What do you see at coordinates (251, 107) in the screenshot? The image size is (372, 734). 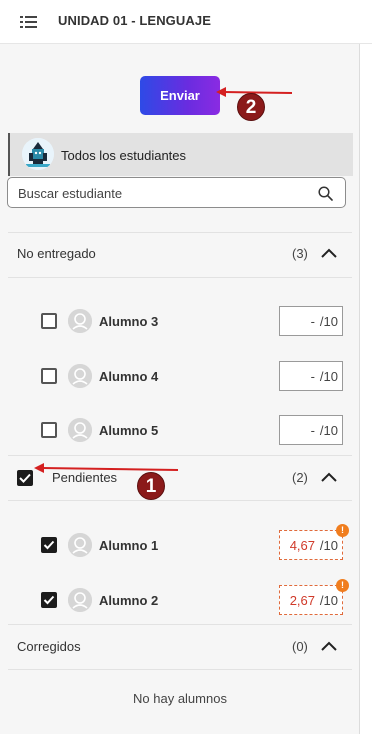 I see `annotation-badge-2: 2` at bounding box center [251, 107].